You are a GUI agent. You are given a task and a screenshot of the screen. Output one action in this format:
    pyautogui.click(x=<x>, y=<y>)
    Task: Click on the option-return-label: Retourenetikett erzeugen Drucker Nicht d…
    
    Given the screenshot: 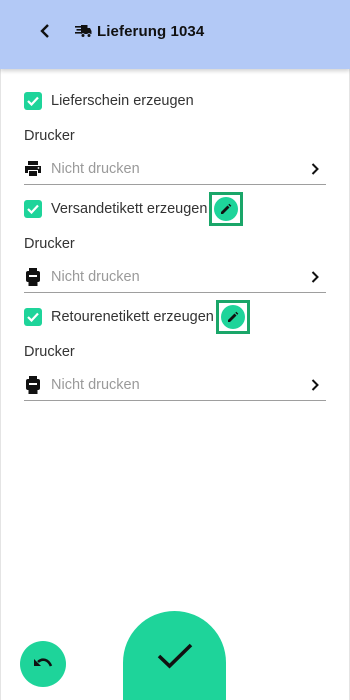 What is the action you would take?
    pyautogui.click(x=175, y=350)
    